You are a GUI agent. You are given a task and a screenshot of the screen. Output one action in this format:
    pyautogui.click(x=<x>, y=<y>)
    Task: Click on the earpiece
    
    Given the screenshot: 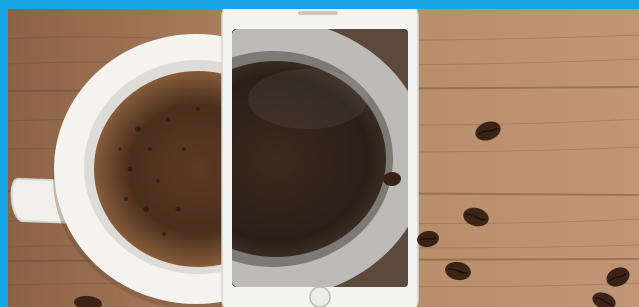 What is the action you would take?
    pyautogui.click(x=318, y=13)
    